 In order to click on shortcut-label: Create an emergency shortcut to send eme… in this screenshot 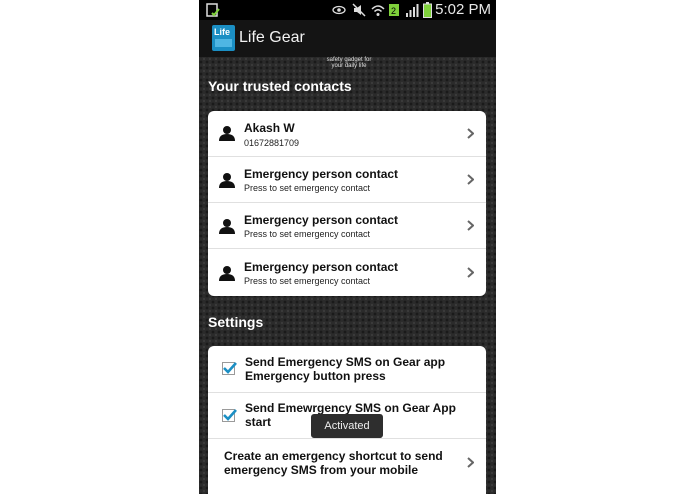, I will do `click(341, 463)`.